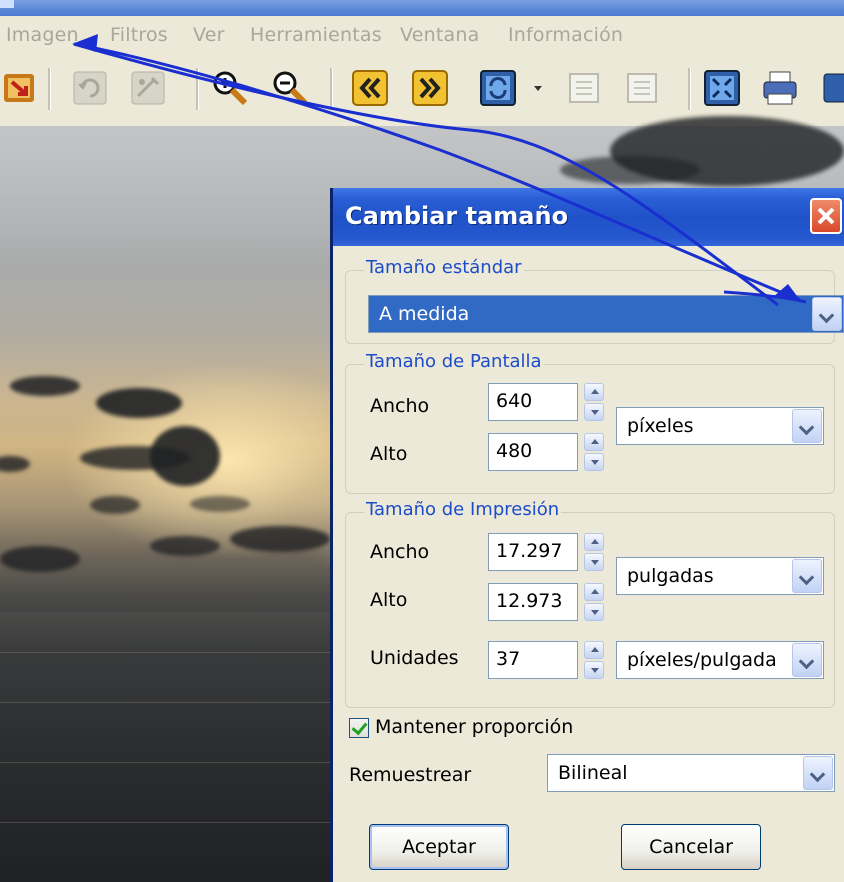  I want to click on print-units-field: 37, so click(533, 660).